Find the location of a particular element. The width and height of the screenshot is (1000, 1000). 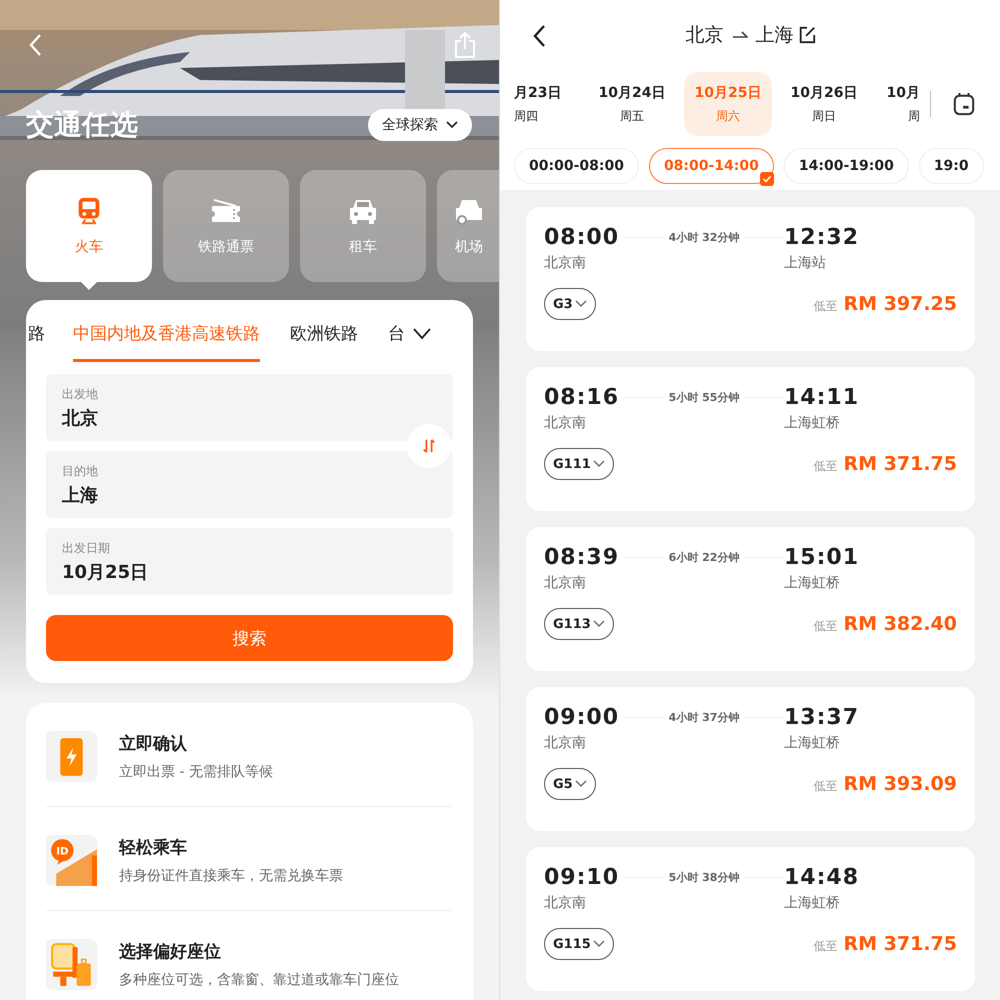

departure-time: 09:10 is located at coordinates (582, 877).